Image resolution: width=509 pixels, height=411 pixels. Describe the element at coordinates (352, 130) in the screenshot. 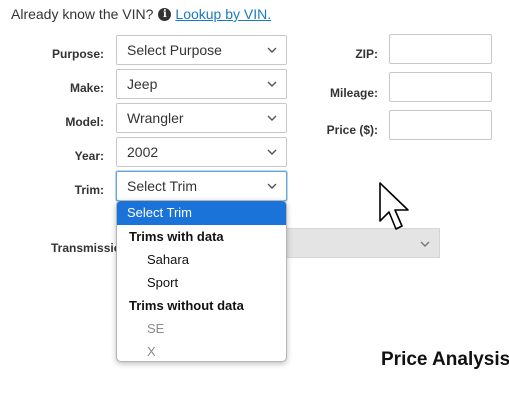

I see `price-label: Price ($):` at that location.